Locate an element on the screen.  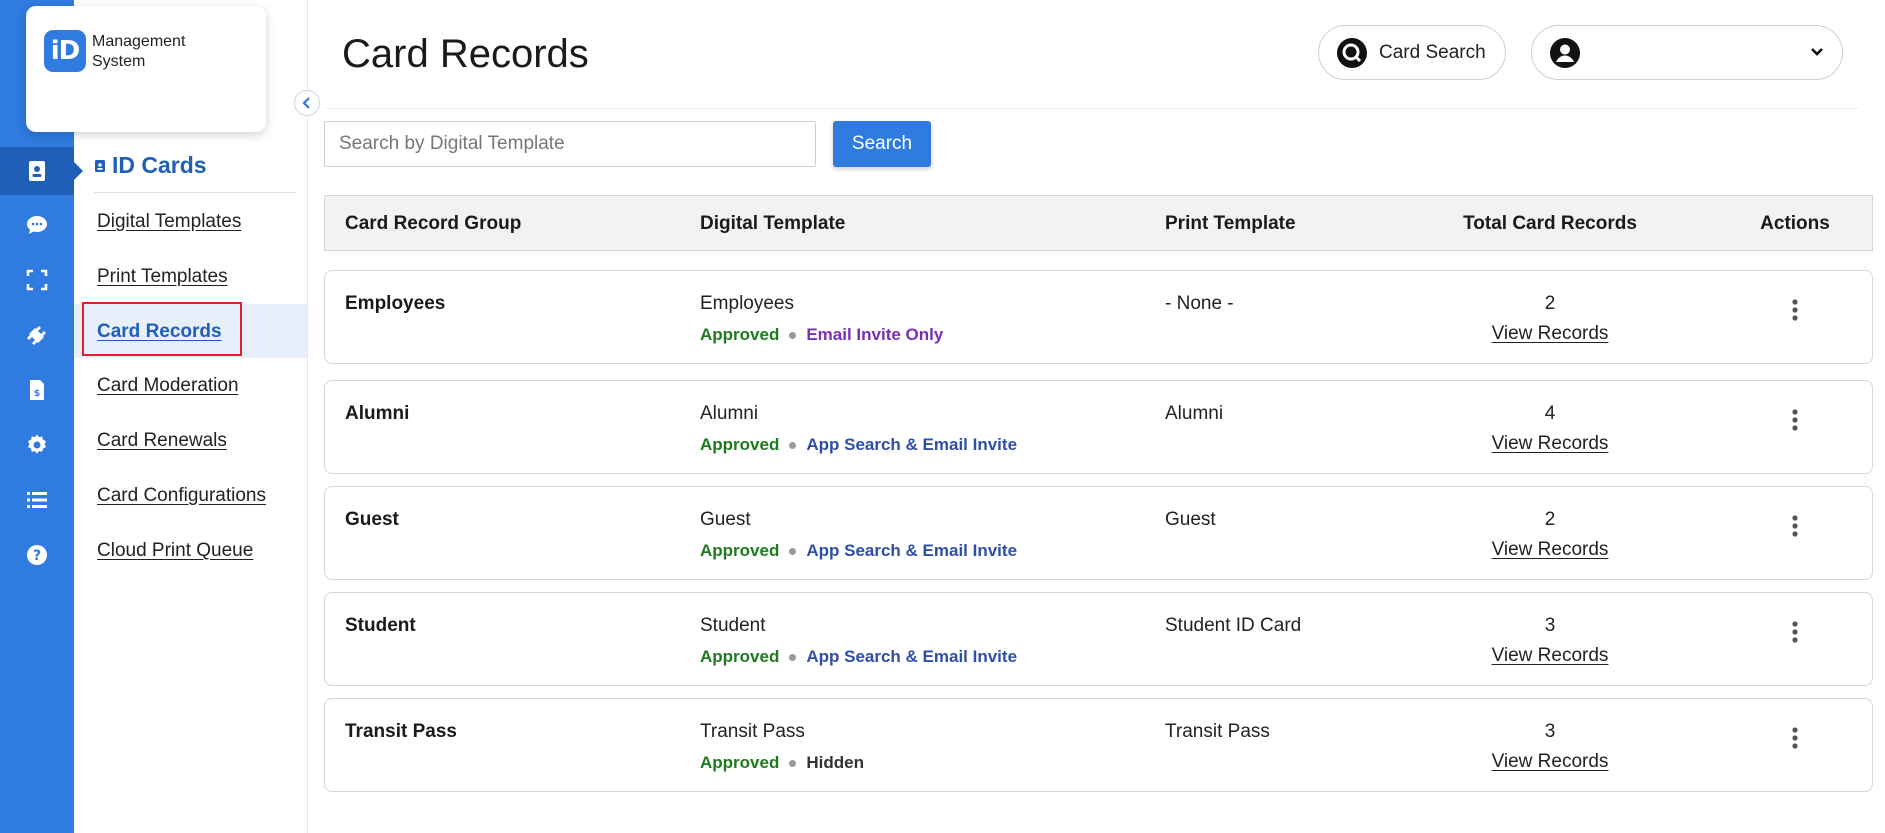
row-status-line: Approved Hidden is located at coordinates (782, 763).